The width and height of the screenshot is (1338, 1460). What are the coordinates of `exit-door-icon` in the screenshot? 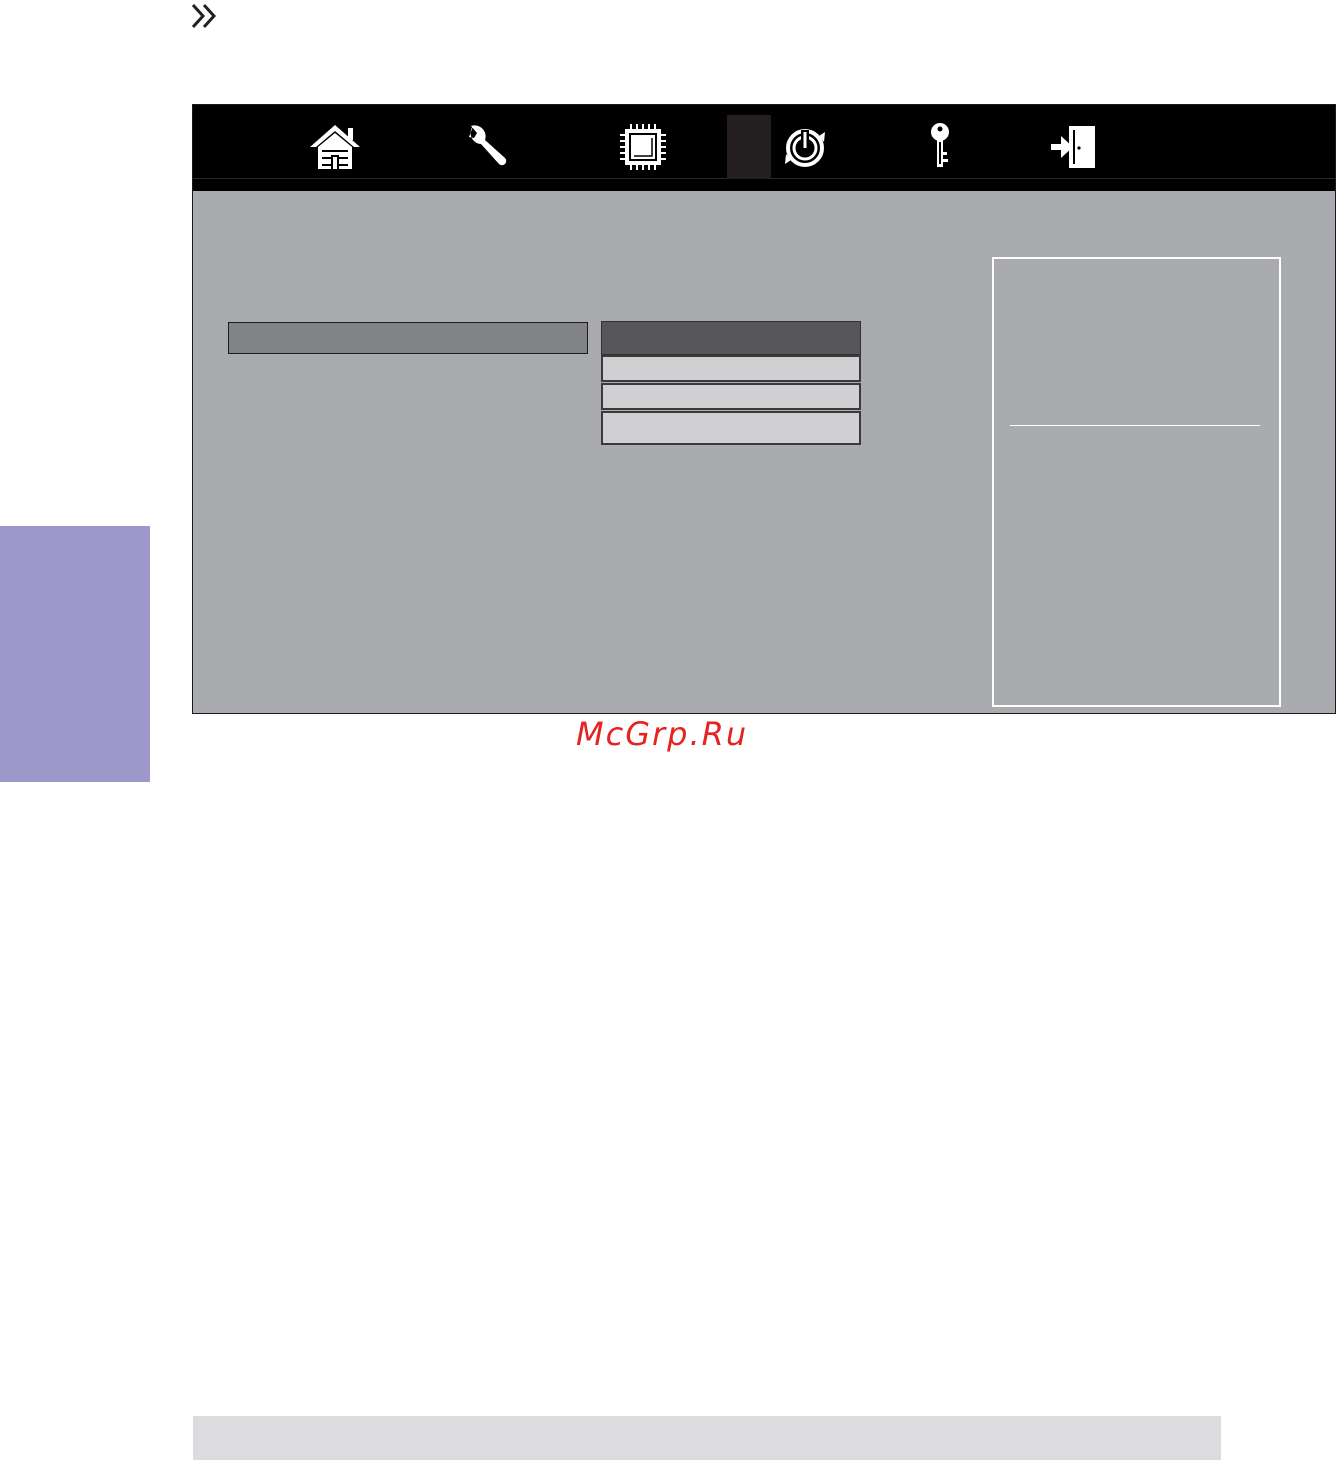 It's located at (1073, 147).